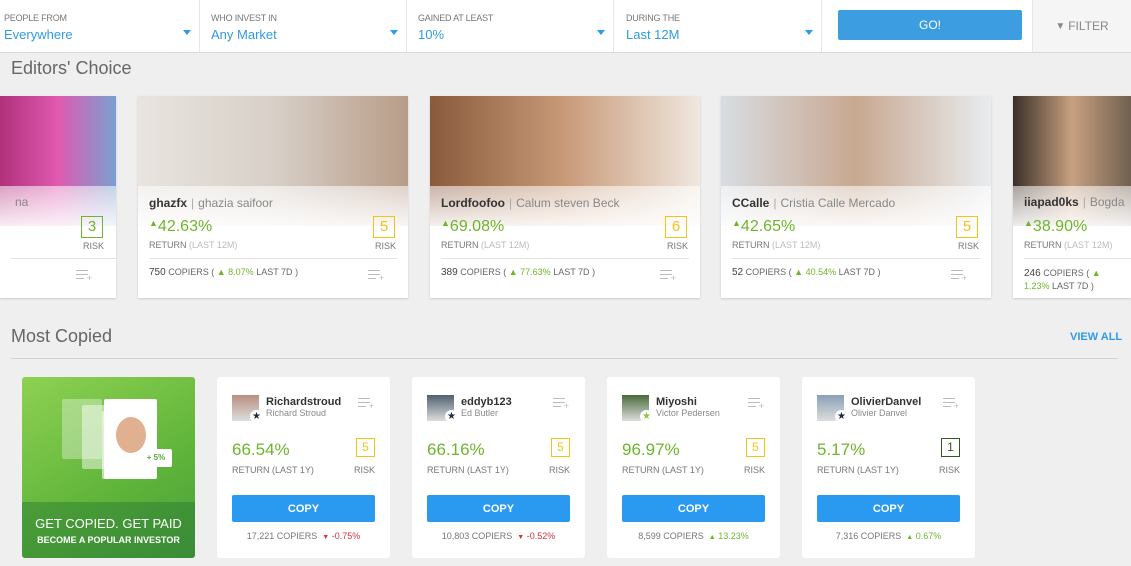 The height and width of the screenshot is (566, 1131). What do you see at coordinates (886, 402) in the screenshot?
I see `username: OlivierDanvel` at bounding box center [886, 402].